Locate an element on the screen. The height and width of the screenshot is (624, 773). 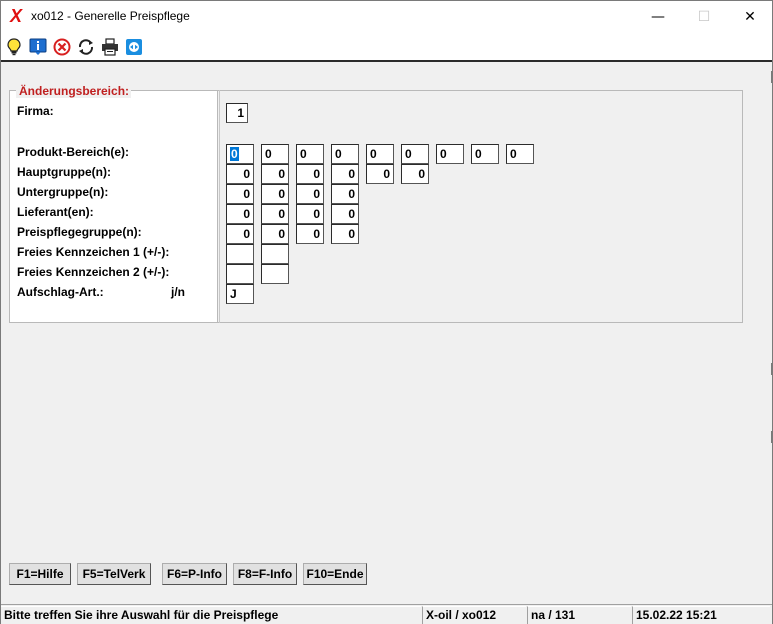
close-button: ✕ is located at coordinates (750, 16).